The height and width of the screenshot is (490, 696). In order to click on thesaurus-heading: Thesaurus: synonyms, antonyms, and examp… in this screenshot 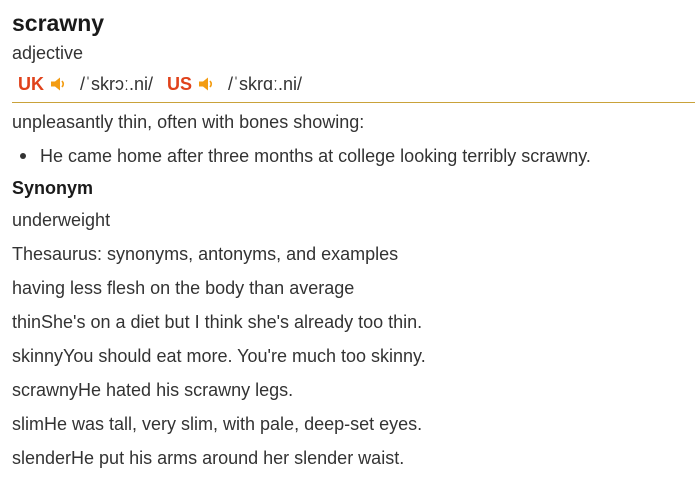, I will do `click(354, 254)`.